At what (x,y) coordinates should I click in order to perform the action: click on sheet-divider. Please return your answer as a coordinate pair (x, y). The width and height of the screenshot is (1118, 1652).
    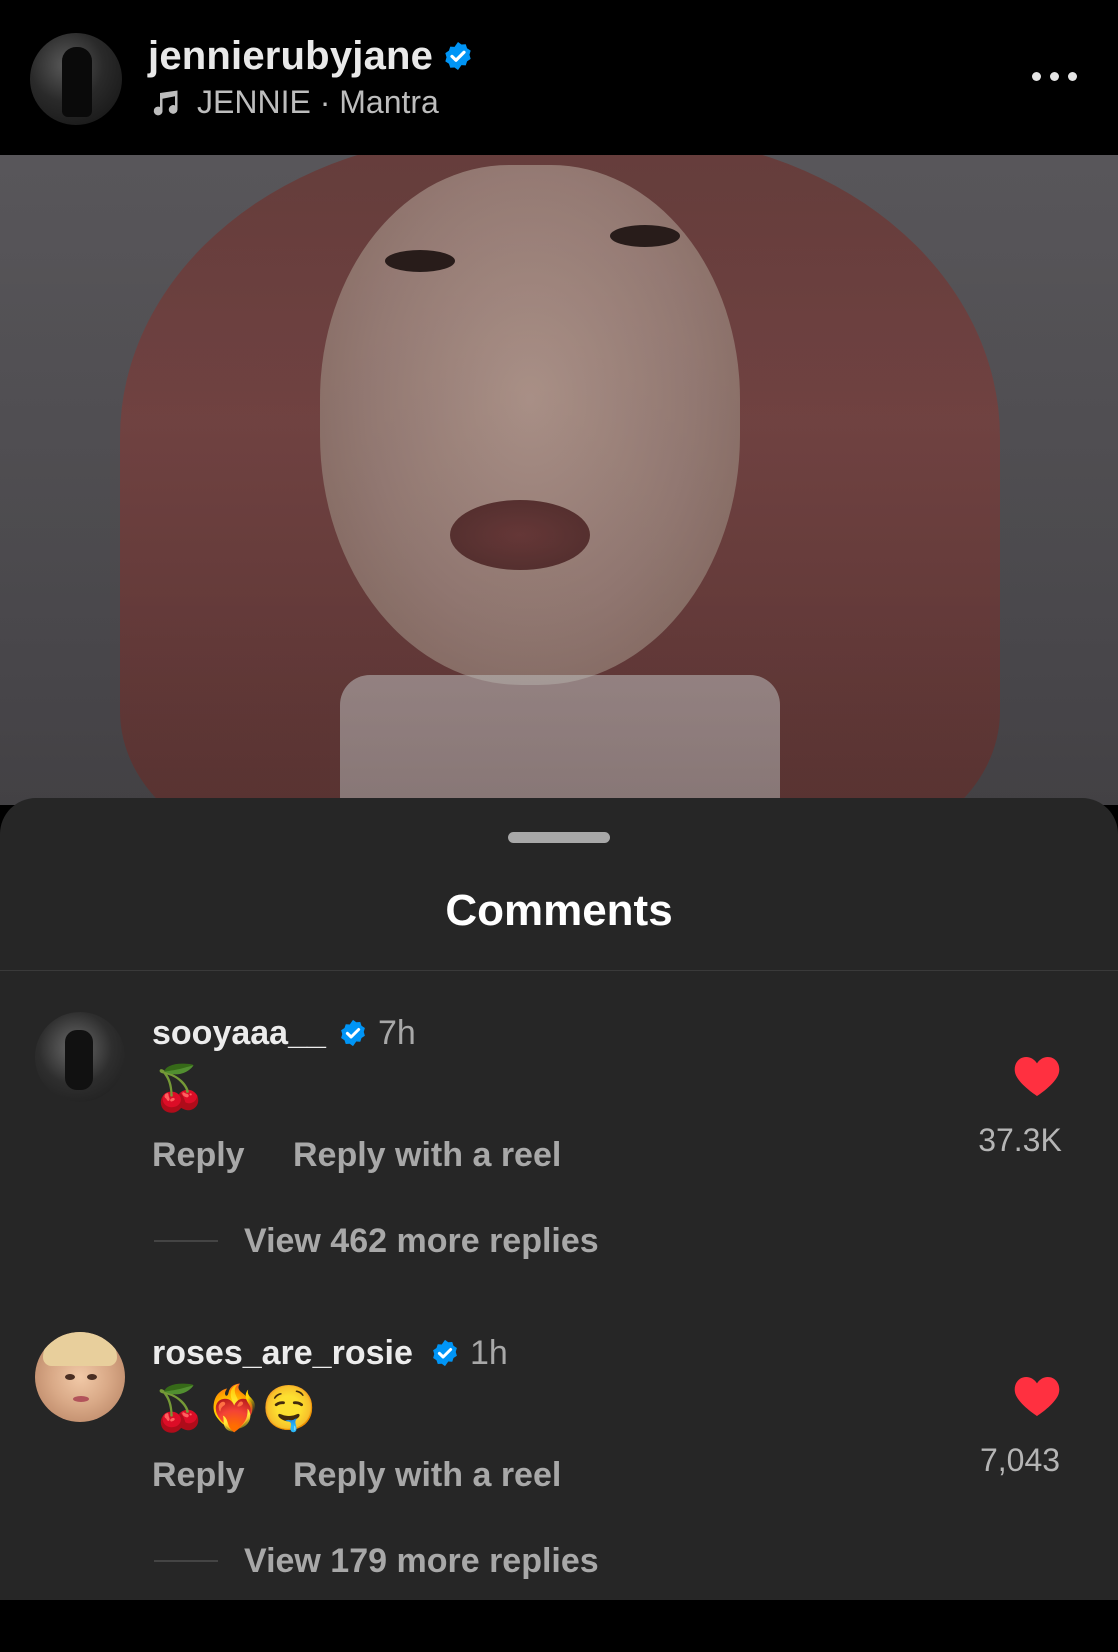
    Looking at the image, I should click on (559, 970).